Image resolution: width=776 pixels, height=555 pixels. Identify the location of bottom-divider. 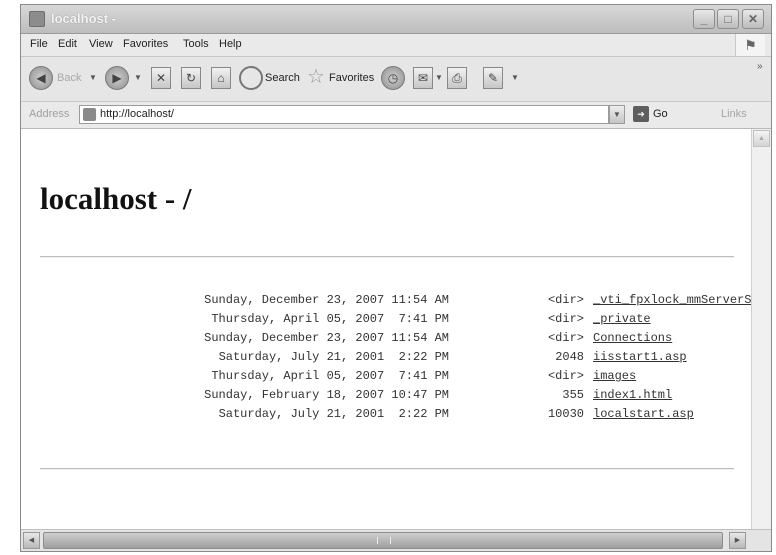
(387, 469).